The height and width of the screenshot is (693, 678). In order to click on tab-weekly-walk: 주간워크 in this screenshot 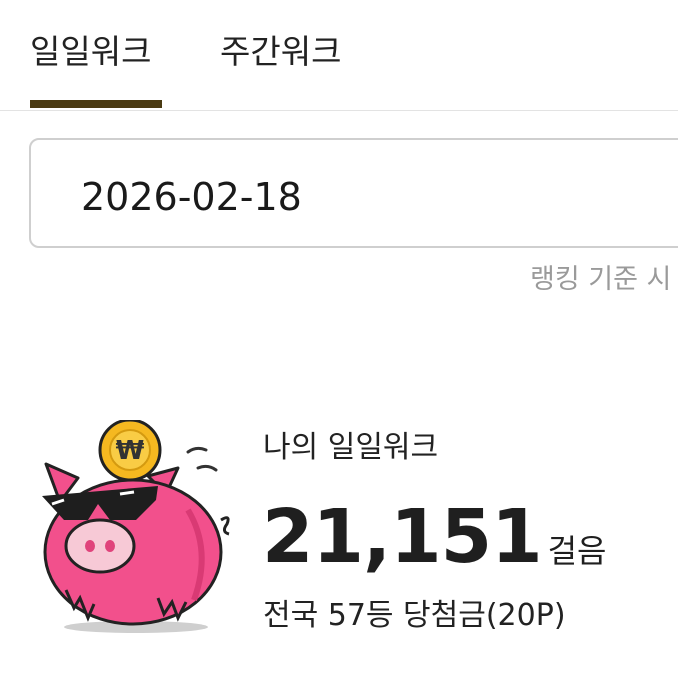, I will do `click(280, 52)`.